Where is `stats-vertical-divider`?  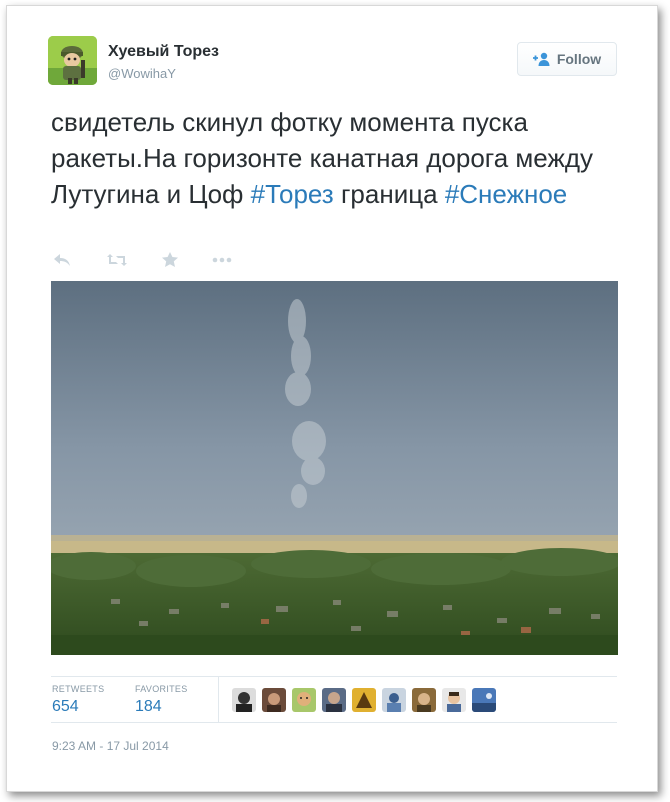 stats-vertical-divider is located at coordinates (218, 699).